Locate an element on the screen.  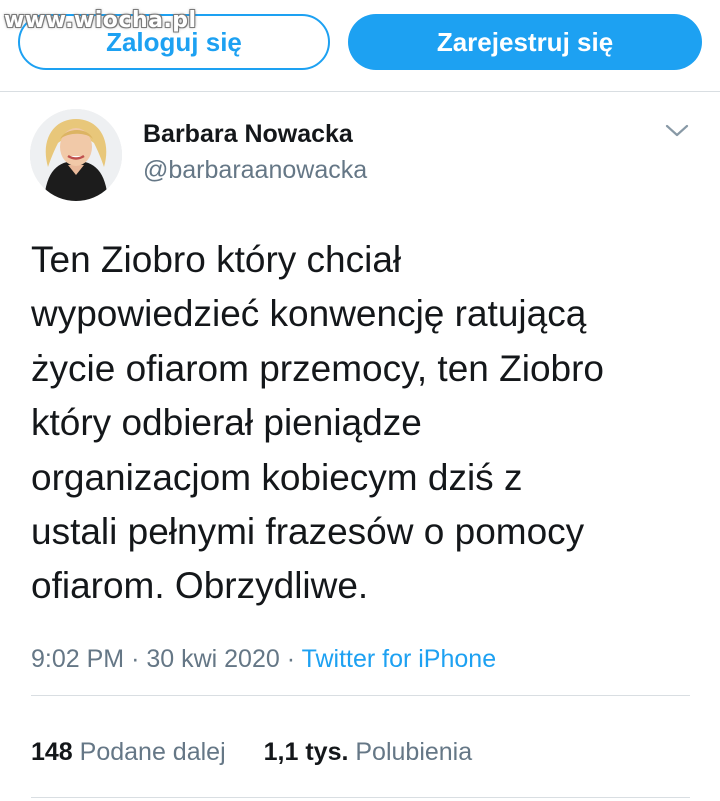
tweet-source-link: Twitter for iPhone is located at coordinates (399, 659).